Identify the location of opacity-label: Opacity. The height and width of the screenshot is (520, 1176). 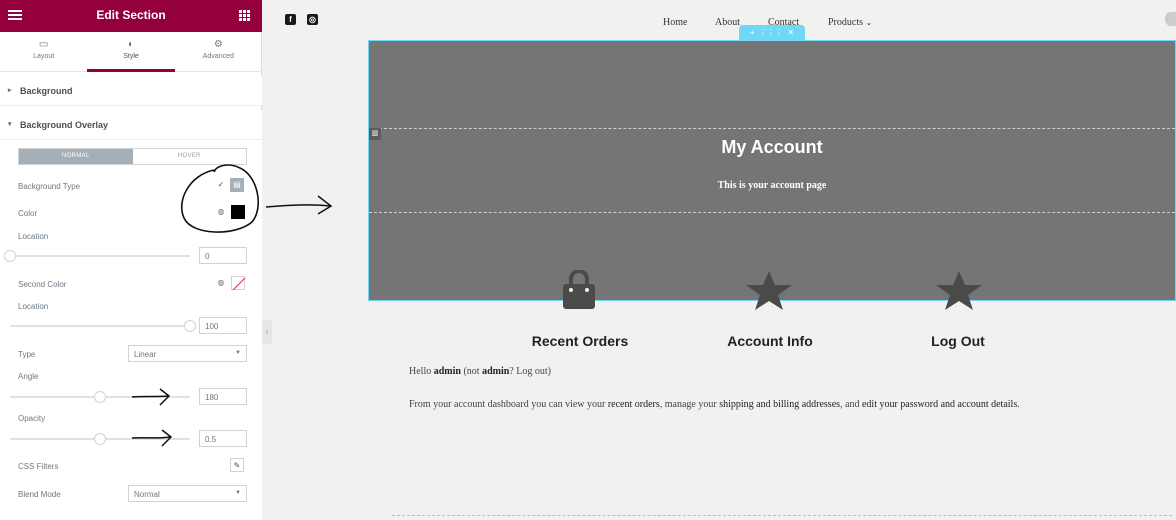
(32, 418).